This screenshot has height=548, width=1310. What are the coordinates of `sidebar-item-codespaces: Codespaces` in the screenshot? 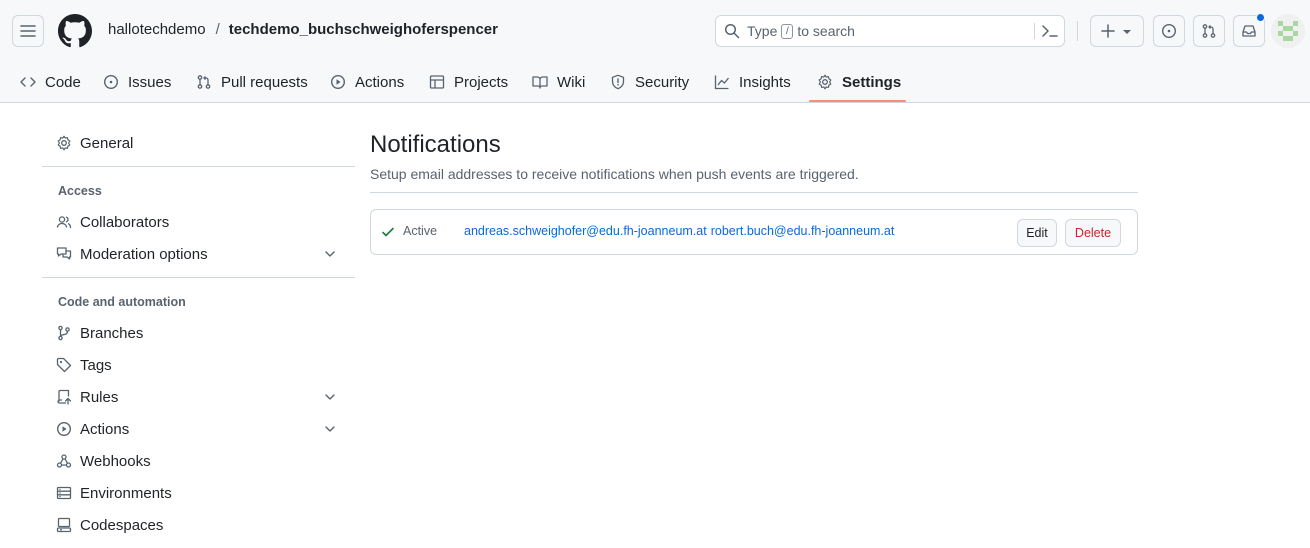 It's located at (201, 525).